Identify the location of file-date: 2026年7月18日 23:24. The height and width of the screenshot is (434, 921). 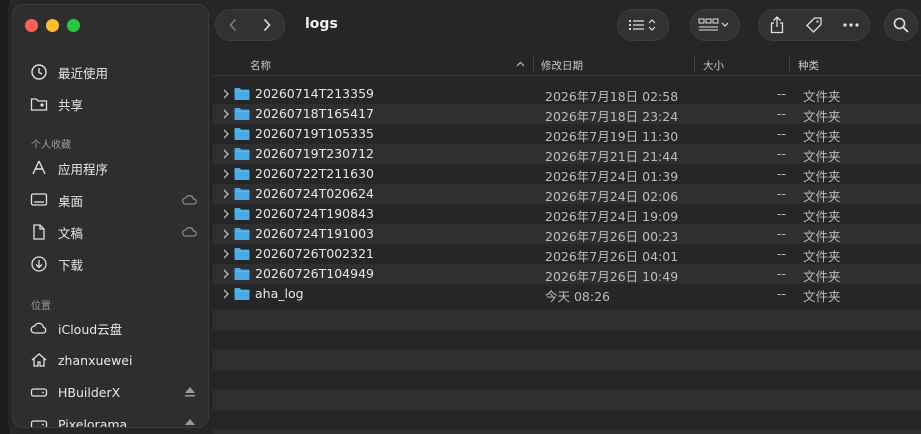
(612, 116).